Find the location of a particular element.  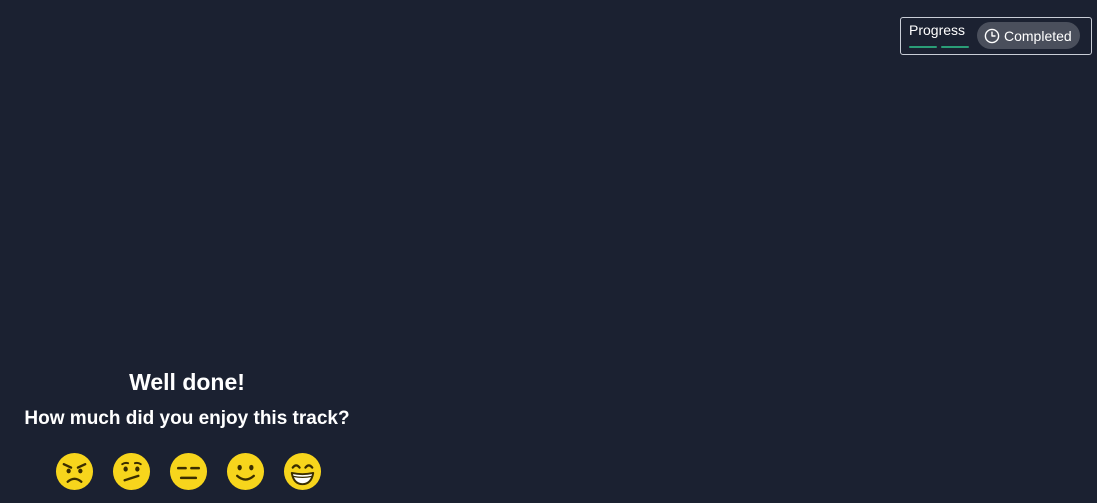

expressionless-face-icon is located at coordinates (188, 471).